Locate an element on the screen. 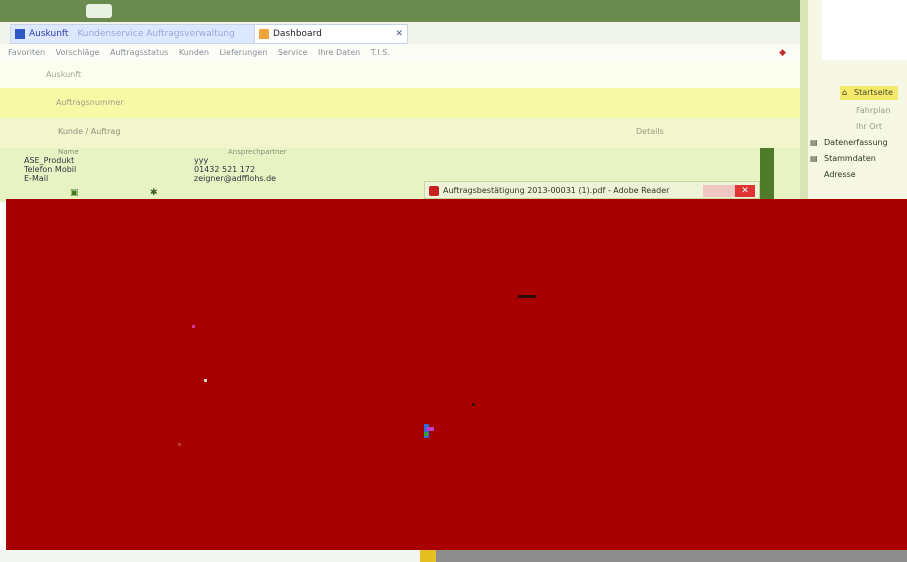 This screenshot has height=562, width=907. favorite-link: Auftragsstatus is located at coordinates (139, 52).